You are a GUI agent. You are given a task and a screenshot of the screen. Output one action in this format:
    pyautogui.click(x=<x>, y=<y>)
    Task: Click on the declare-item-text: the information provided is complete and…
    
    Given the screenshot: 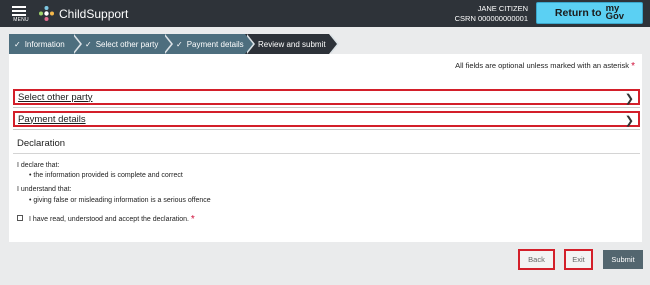 What is the action you would take?
    pyautogui.click(x=108, y=175)
    